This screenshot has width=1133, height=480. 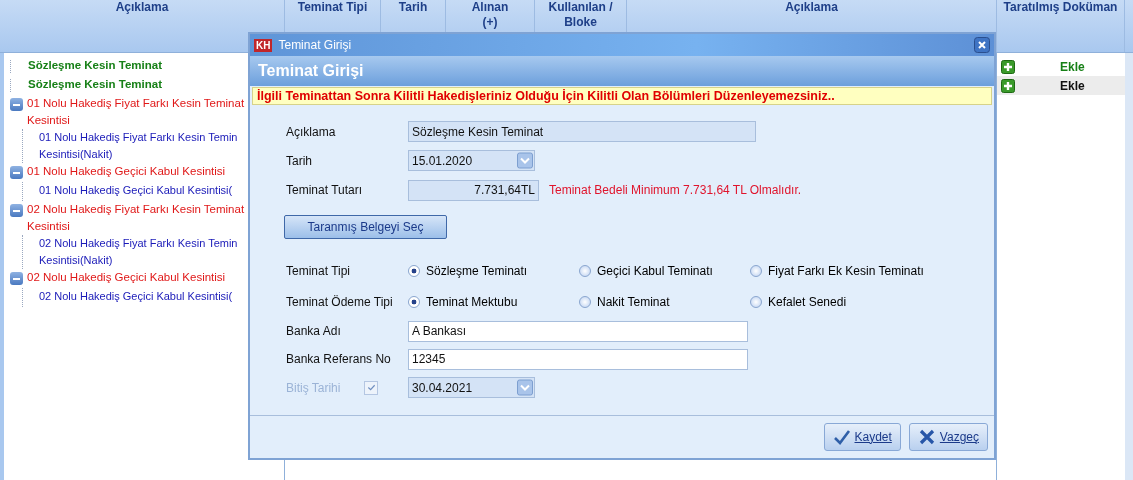 What do you see at coordinates (655, 270) in the screenshot?
I see `radio-label: Geçici Kabul Teminatı` at bounding box center [655, 270].